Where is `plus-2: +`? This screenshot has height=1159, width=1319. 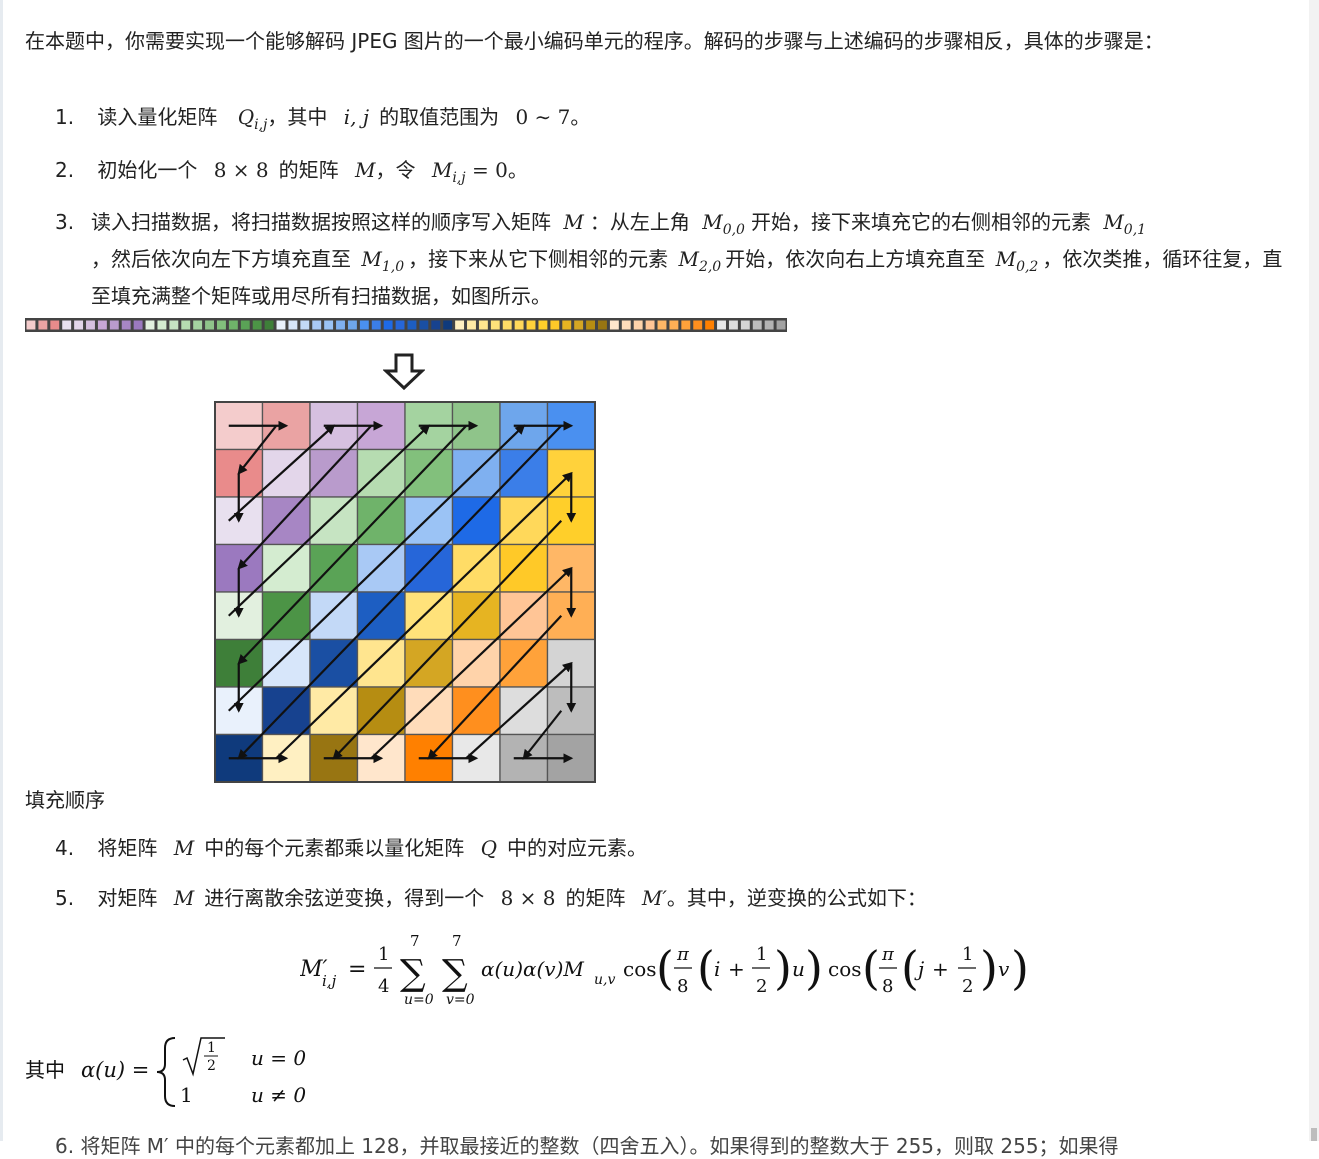 plus-2: + is located at coordinates (940, 969).